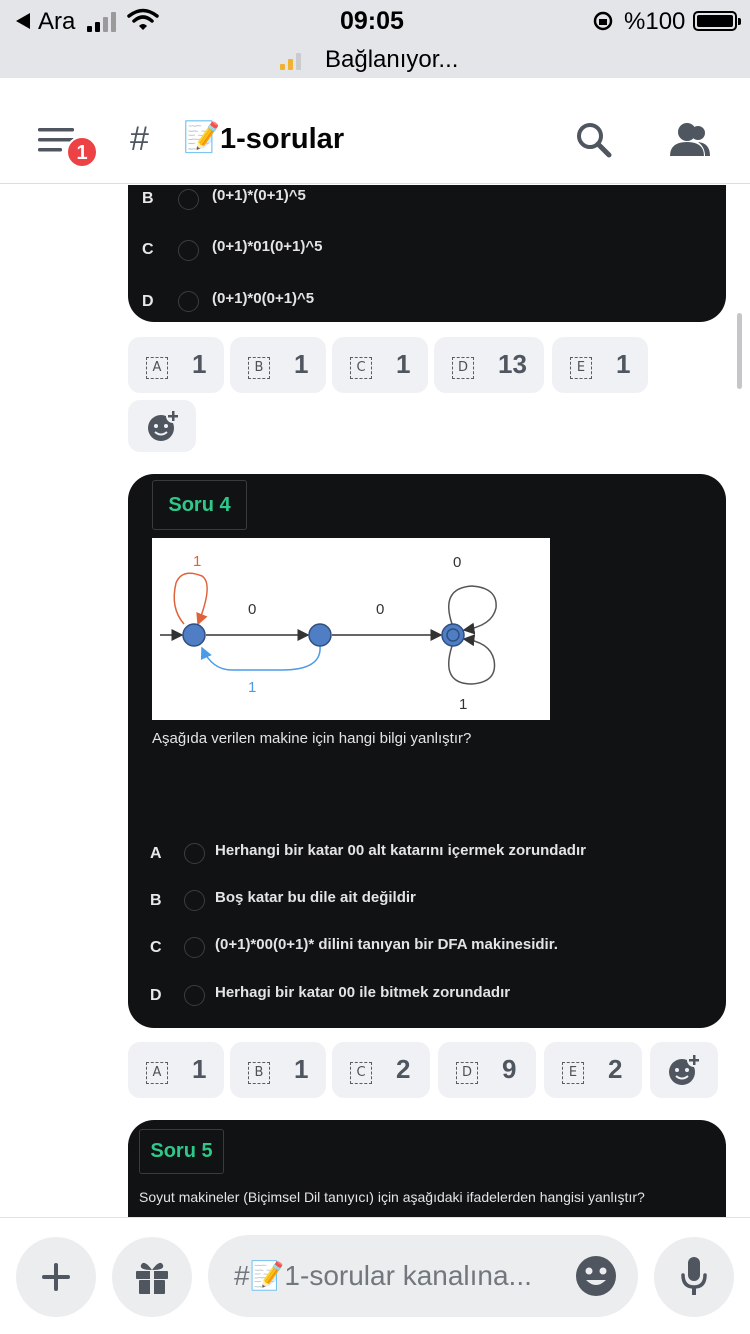 The height and width of the screenshot is (1334, 750). I want to click on battery-icon, so click(717, 21).